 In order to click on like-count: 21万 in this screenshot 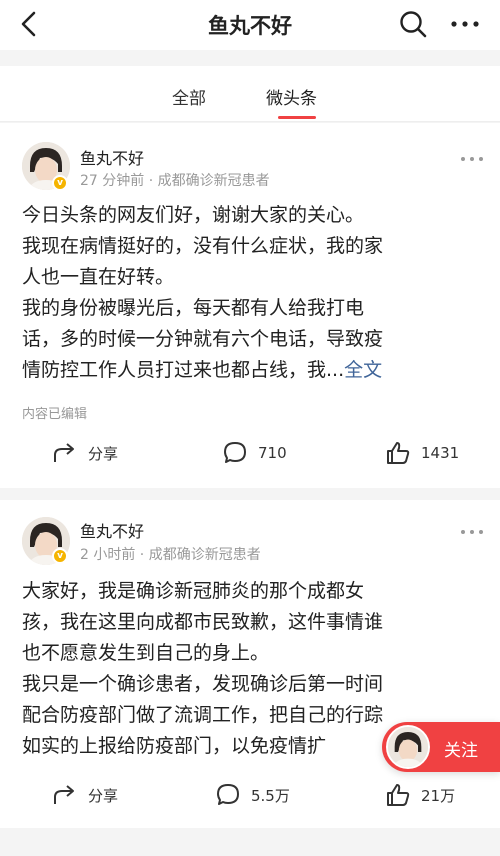, I will do `click(438, 795)`.